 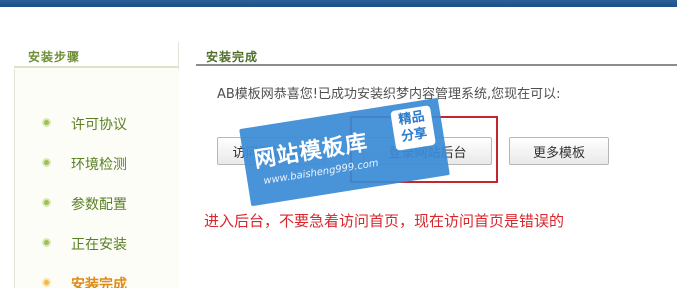 I want to click on step-license: 许可协议, so click(x=97, y=123).